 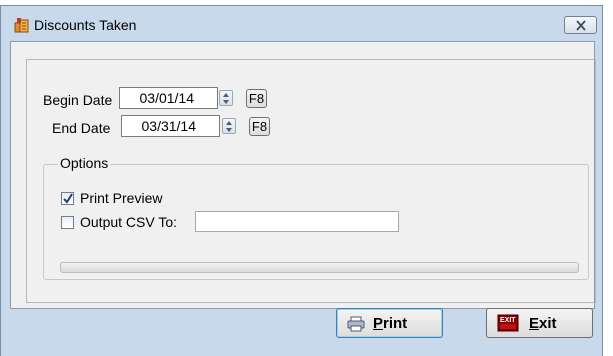 What do you see at coordinates (170, 126) in the screenshot?
I see `end-date-field: 03/31/14` at bounding box center [170, 126].